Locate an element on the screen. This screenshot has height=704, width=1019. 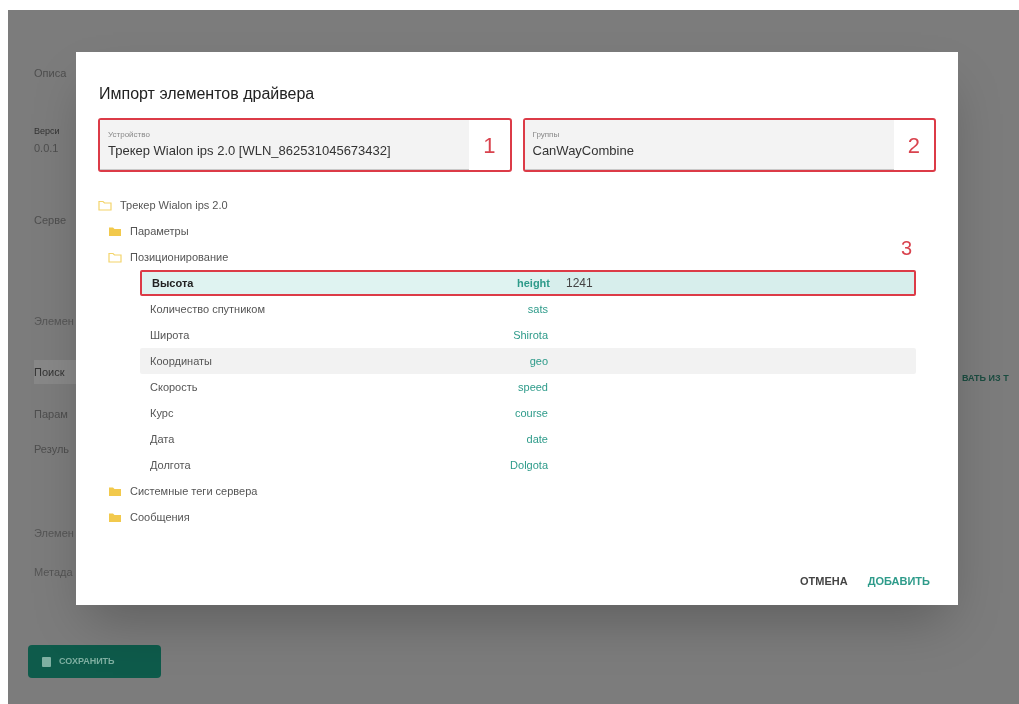
field-label: Устройство is located at coordinates (129, 134).